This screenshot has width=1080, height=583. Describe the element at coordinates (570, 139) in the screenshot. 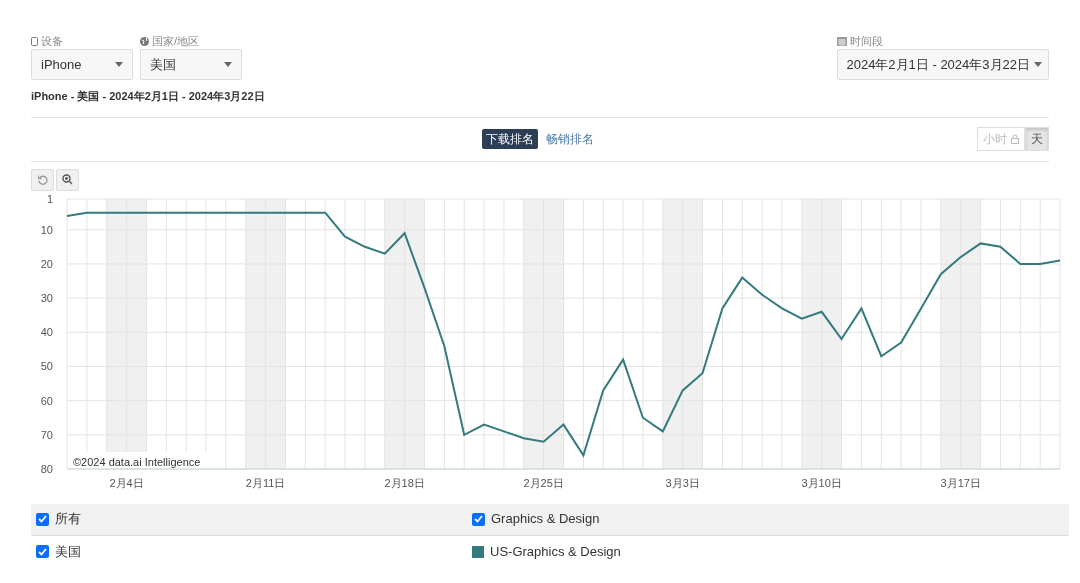

I see `rank-tab: 畅销排名` at that location.